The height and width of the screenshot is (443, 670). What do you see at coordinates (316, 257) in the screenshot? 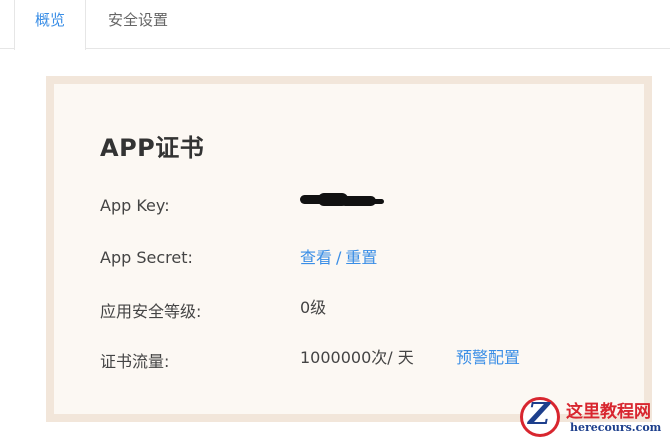
I see `view-secret-link: 查看` at bounding box center [316, 257].